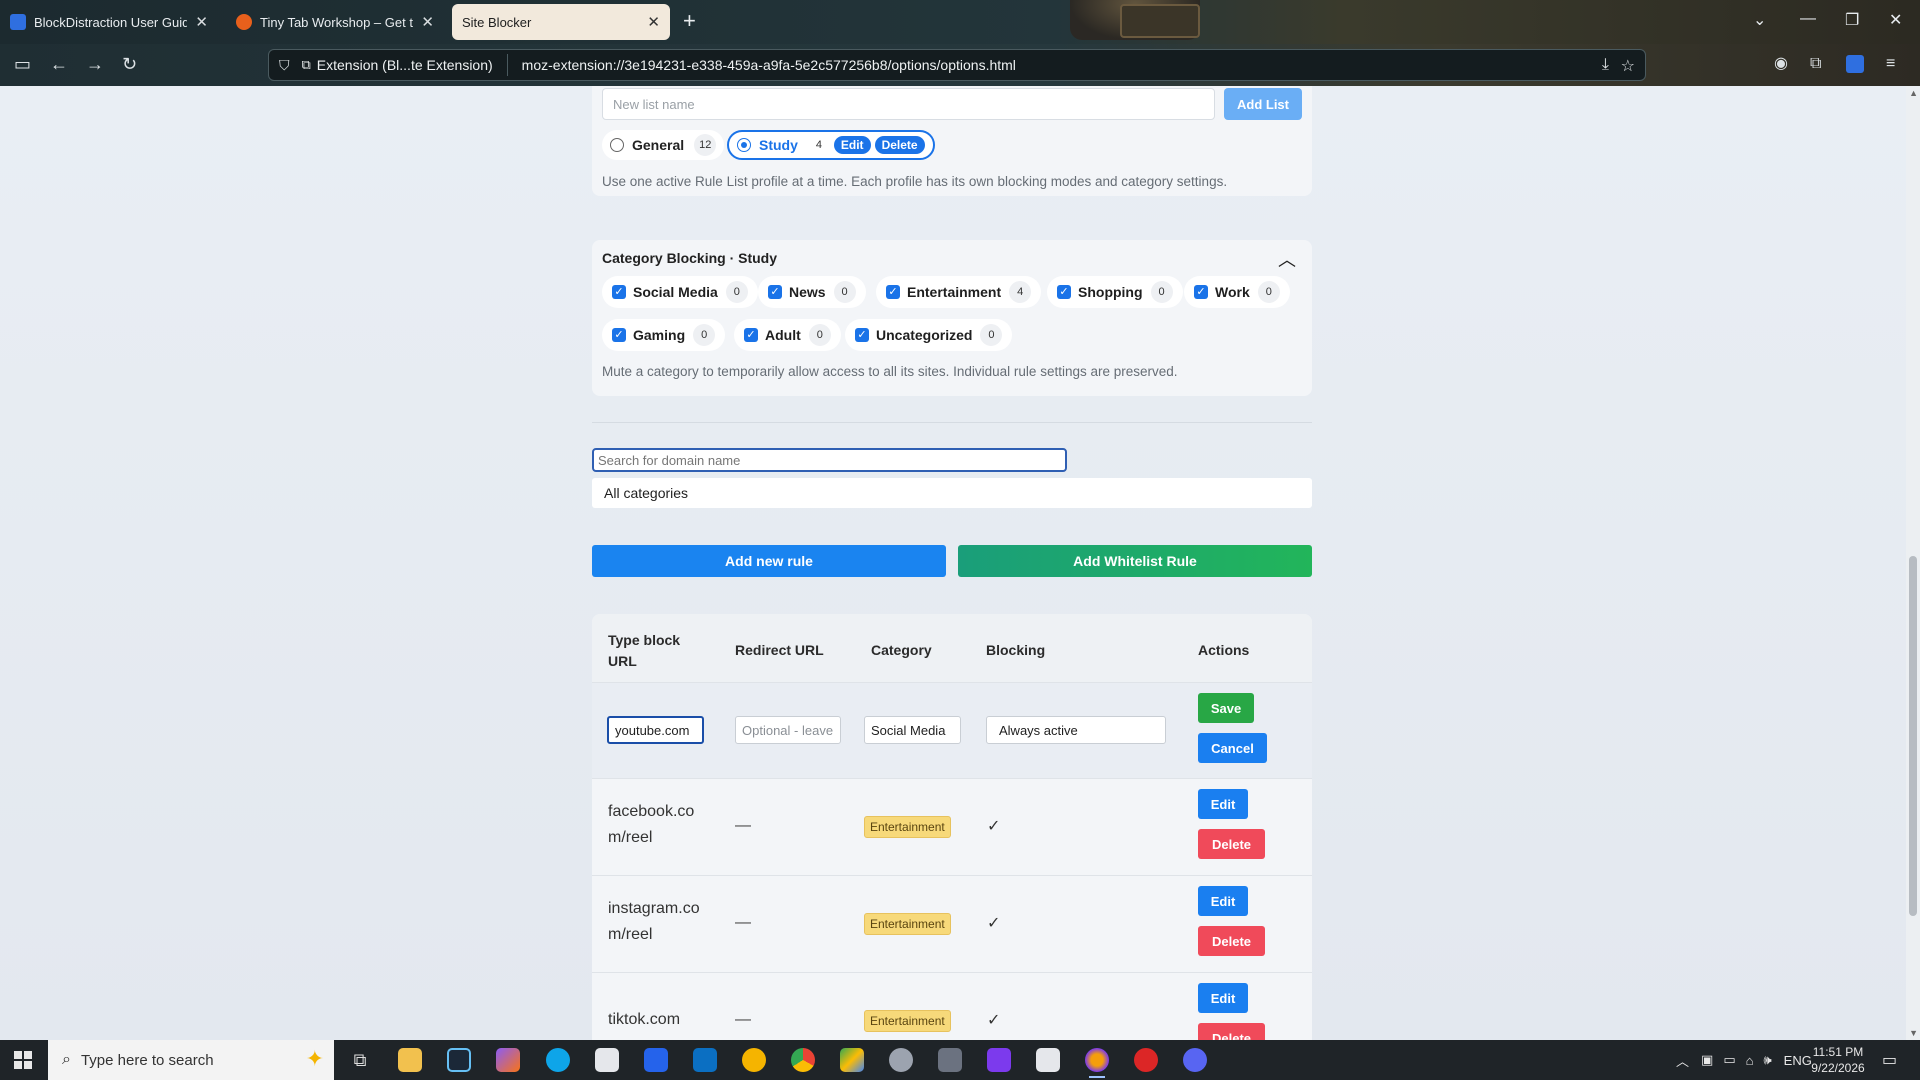 Image resolution: width=1920 pixels, height=1080 pixels. Describe the element at coordinates (952, 493) in the screenshot. I see `category-filter-select: All categories` at that location.